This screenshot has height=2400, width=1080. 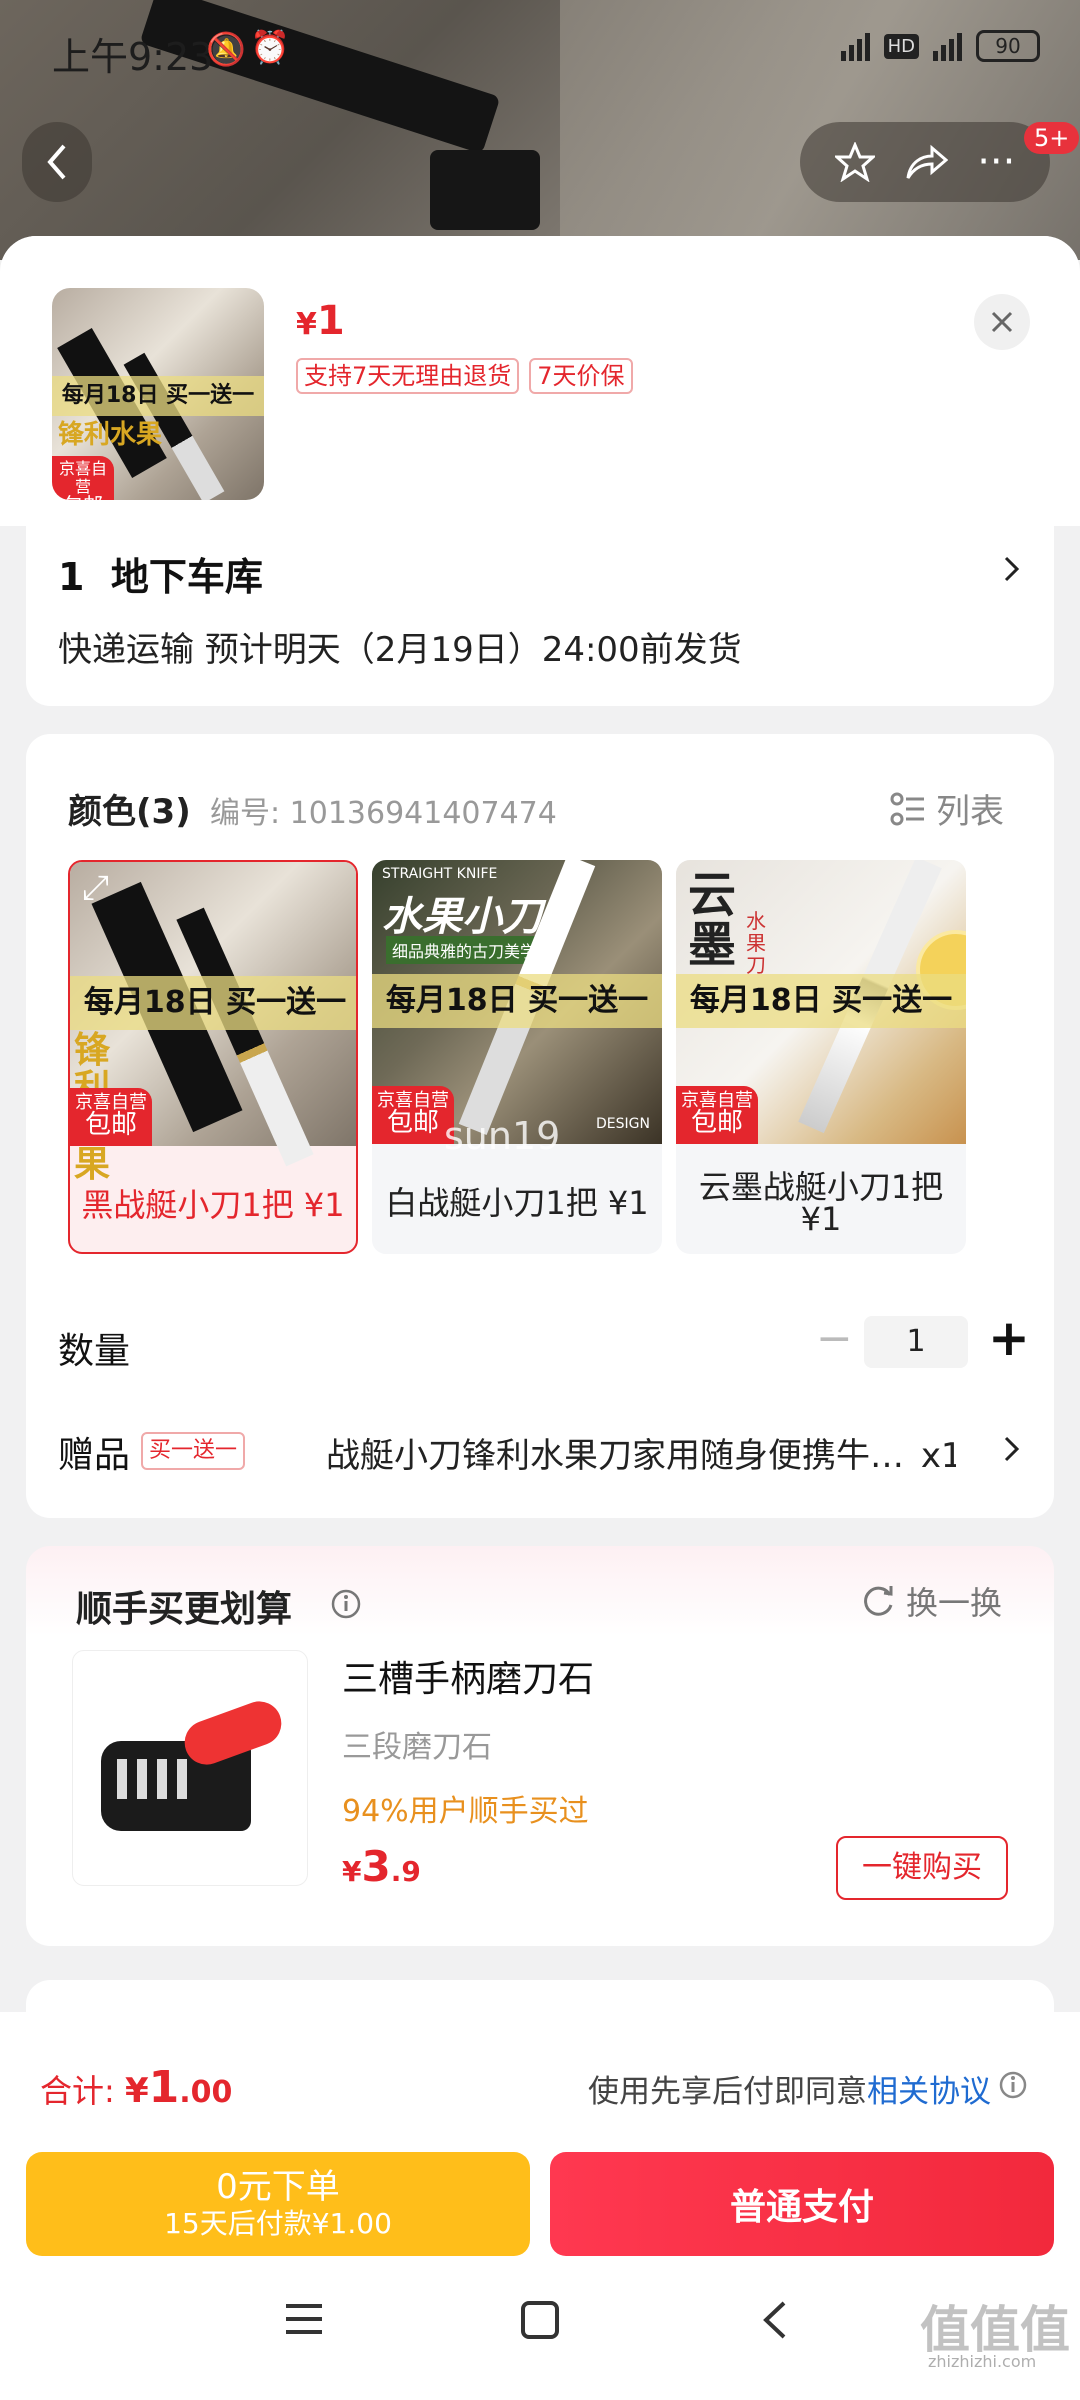 What do you see at coordinates (821, 1219) in the screenshot?
I see `option-price: ¥1` at bounding box center [821, 1219].